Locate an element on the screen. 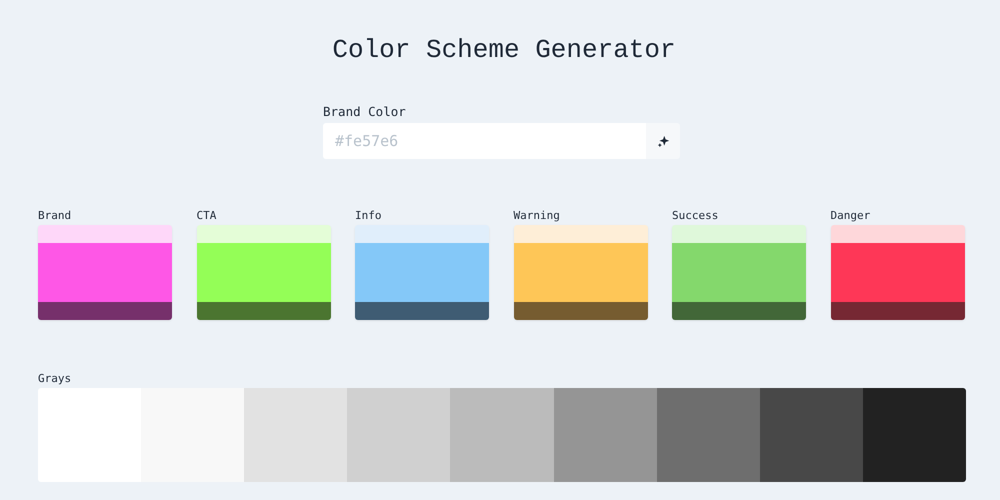 This screenshot has height=500, width=1000. grays-label: Grays is located at coordinates (55, 379).